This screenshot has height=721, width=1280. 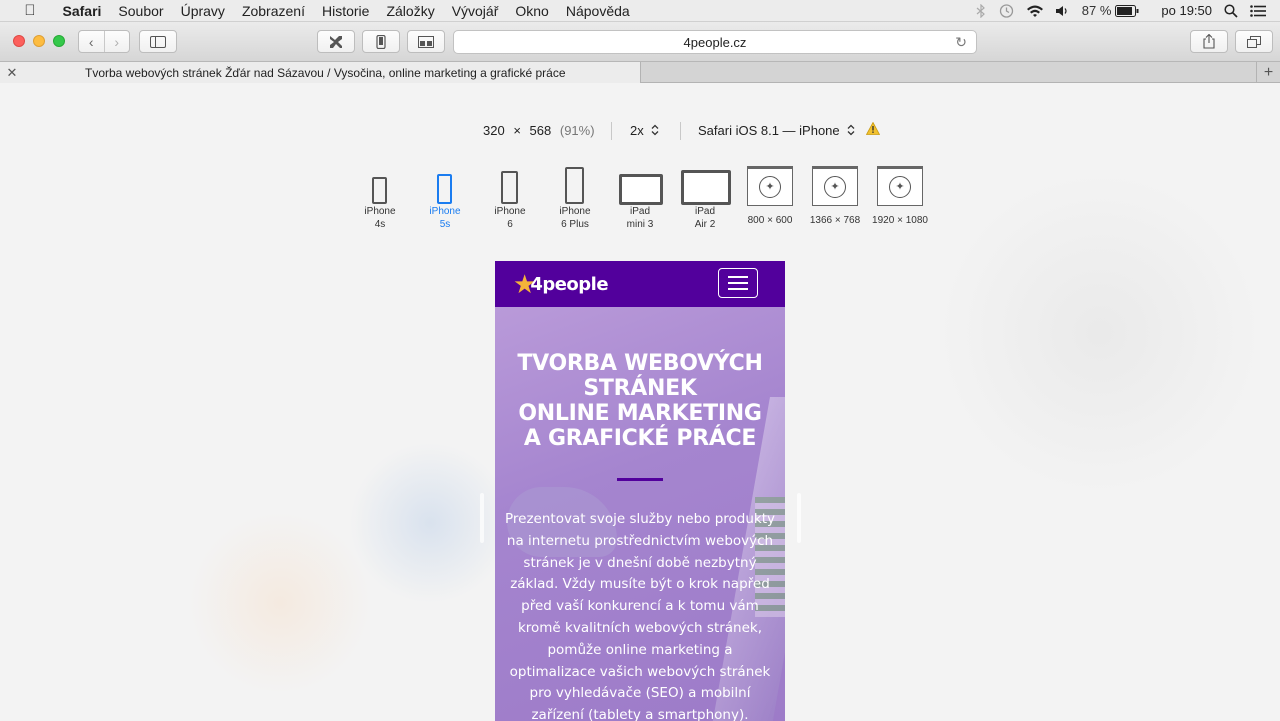 I want to click on clock: po 19:50, so click(x=1186, y=10).